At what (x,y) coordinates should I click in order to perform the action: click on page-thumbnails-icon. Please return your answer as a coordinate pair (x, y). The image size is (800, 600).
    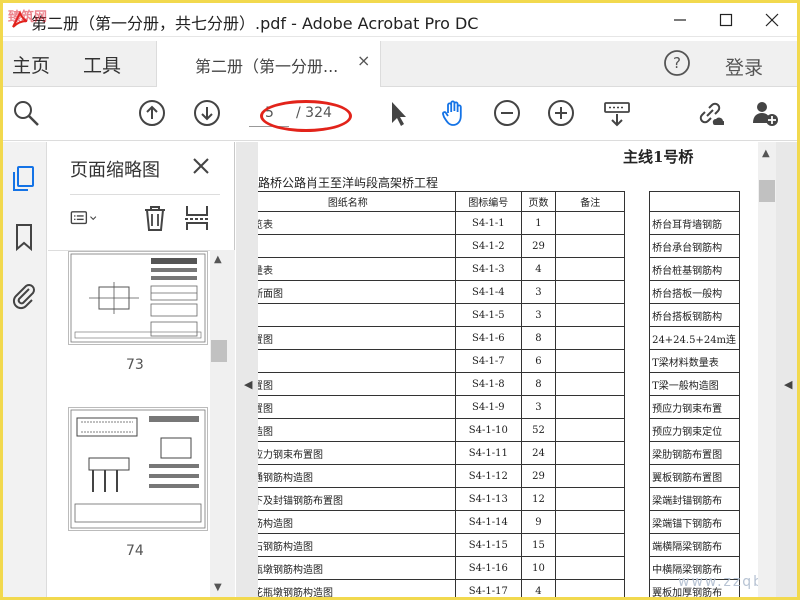
    Looking at the image, I should click on (24, 179).